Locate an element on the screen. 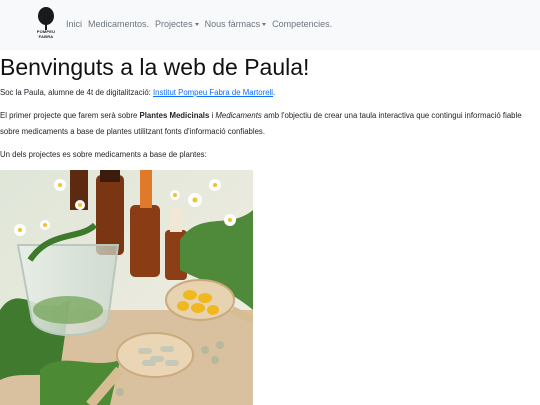 The image size is (540, 405). nav-label: Nous fàrmacs is located at coordinates (232, 24).